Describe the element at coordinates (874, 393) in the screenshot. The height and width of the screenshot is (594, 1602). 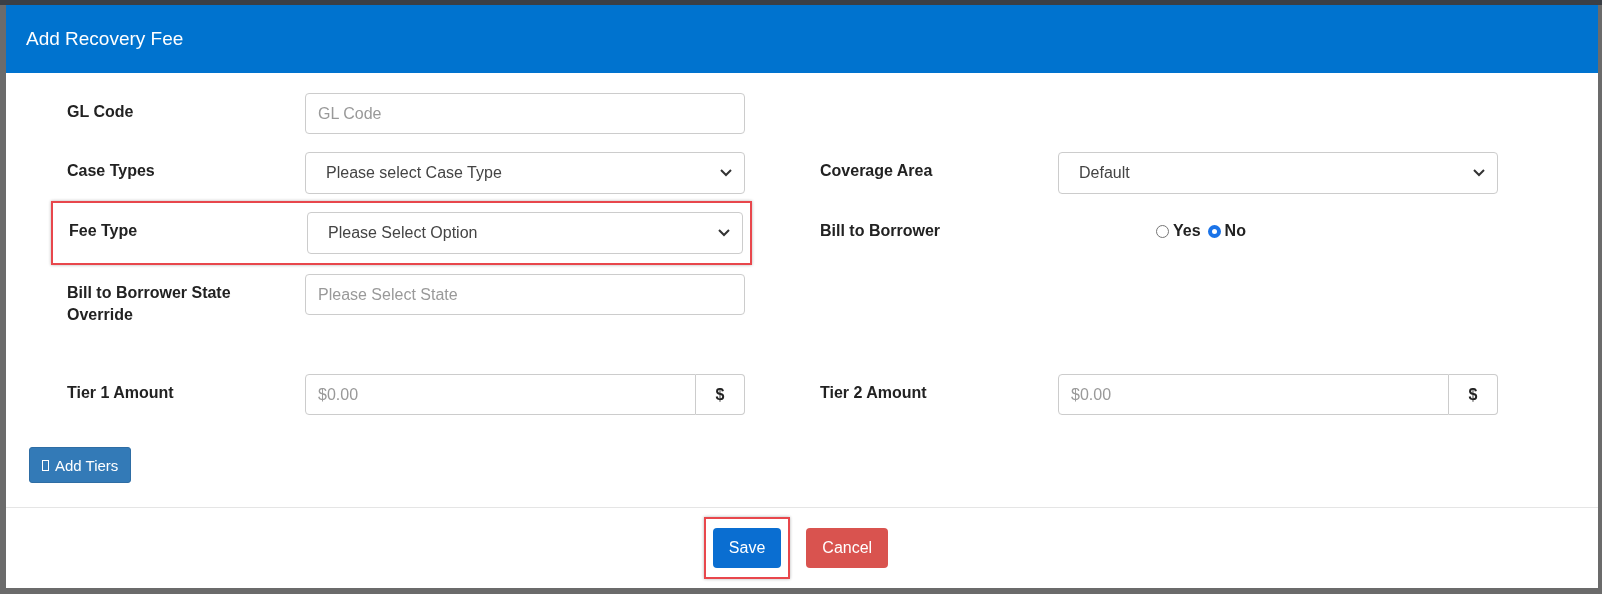
I see `field-label: Tier 2 Amount` at that location.